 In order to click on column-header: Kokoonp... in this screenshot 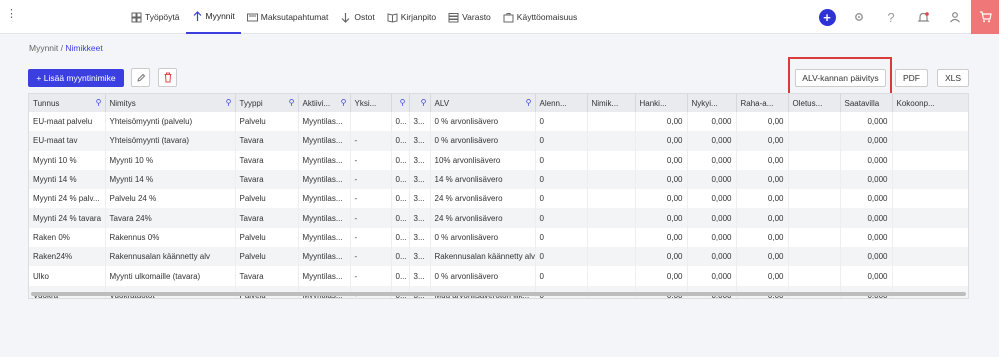, I will do `click(930, 103)`.